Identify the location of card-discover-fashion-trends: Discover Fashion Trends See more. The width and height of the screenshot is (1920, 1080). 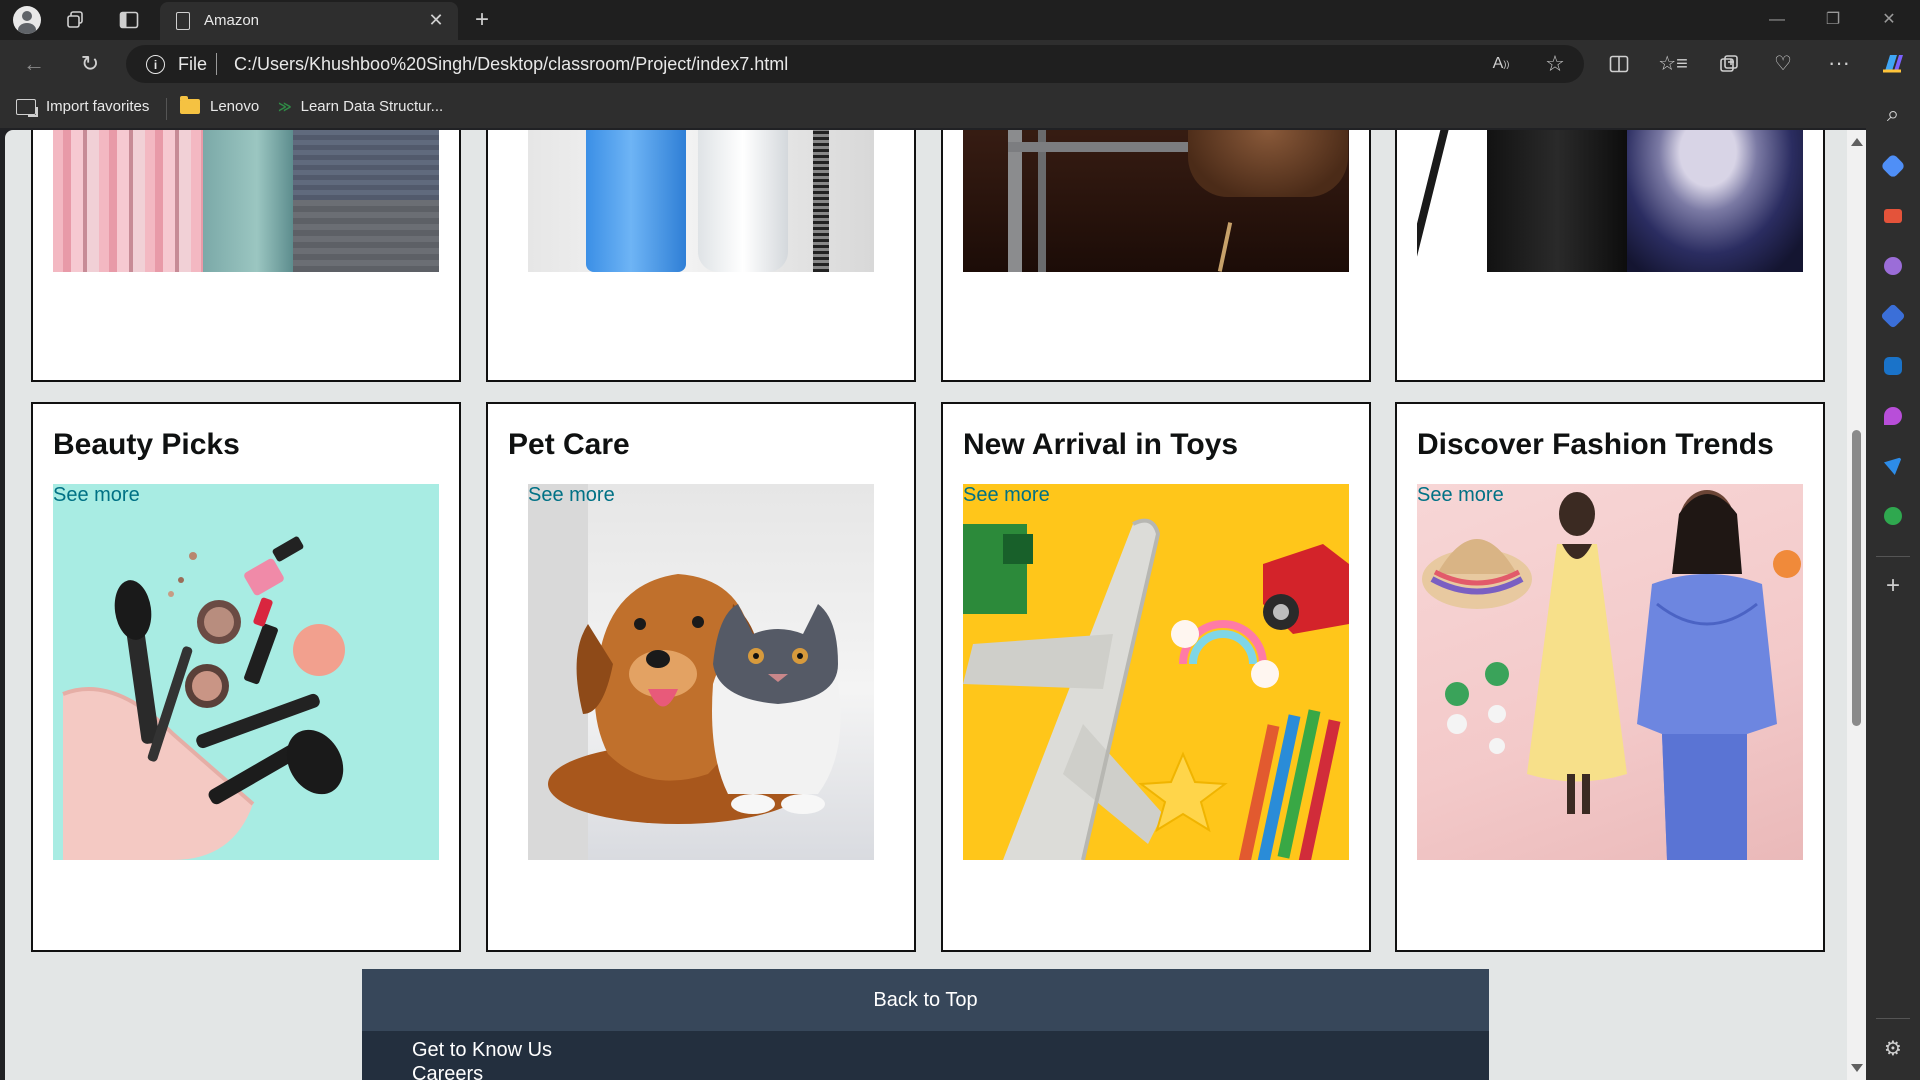
(1610, 677).